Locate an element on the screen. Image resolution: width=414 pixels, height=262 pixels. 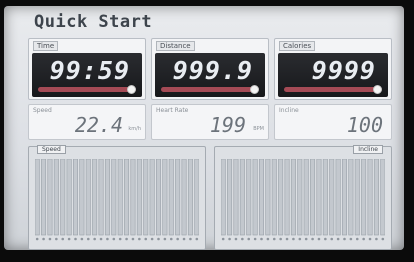
heart-rate-stat: Heart Rate 199 BPM is located at coordinates (210, 122).